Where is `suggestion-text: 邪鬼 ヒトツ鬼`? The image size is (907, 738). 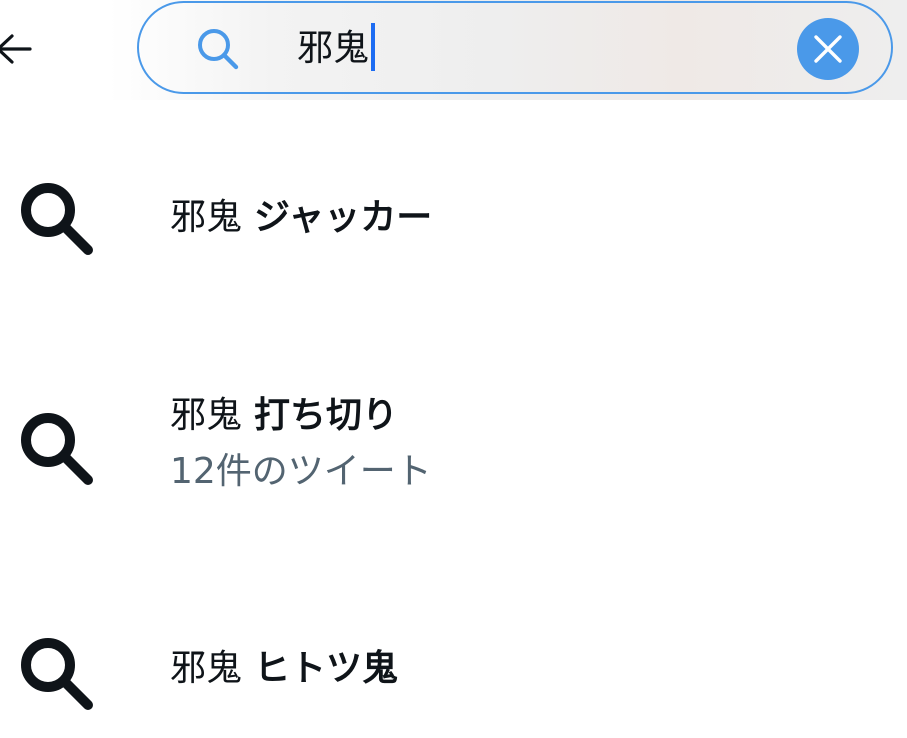 suggestion-text: 邪鬼 ヒトツ鬼 is located at coordinates (284, 669).